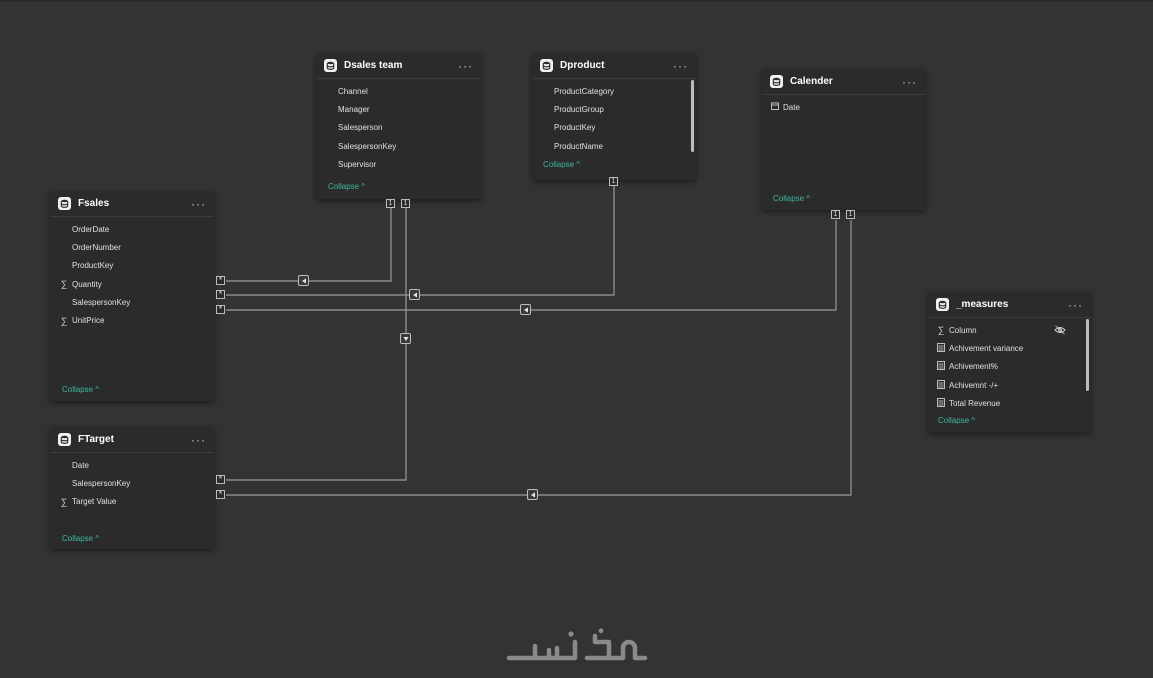 Image resolution: width=1153 pixels, height=678 pixels. What do you see at coordinates (405, 338) in the screenshot?
I see `filter-direction-down-icon` at bounding box center [405, 338].